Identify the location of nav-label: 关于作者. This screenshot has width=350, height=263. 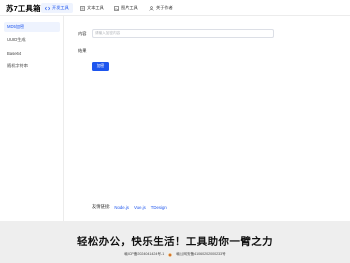
(164, 7).